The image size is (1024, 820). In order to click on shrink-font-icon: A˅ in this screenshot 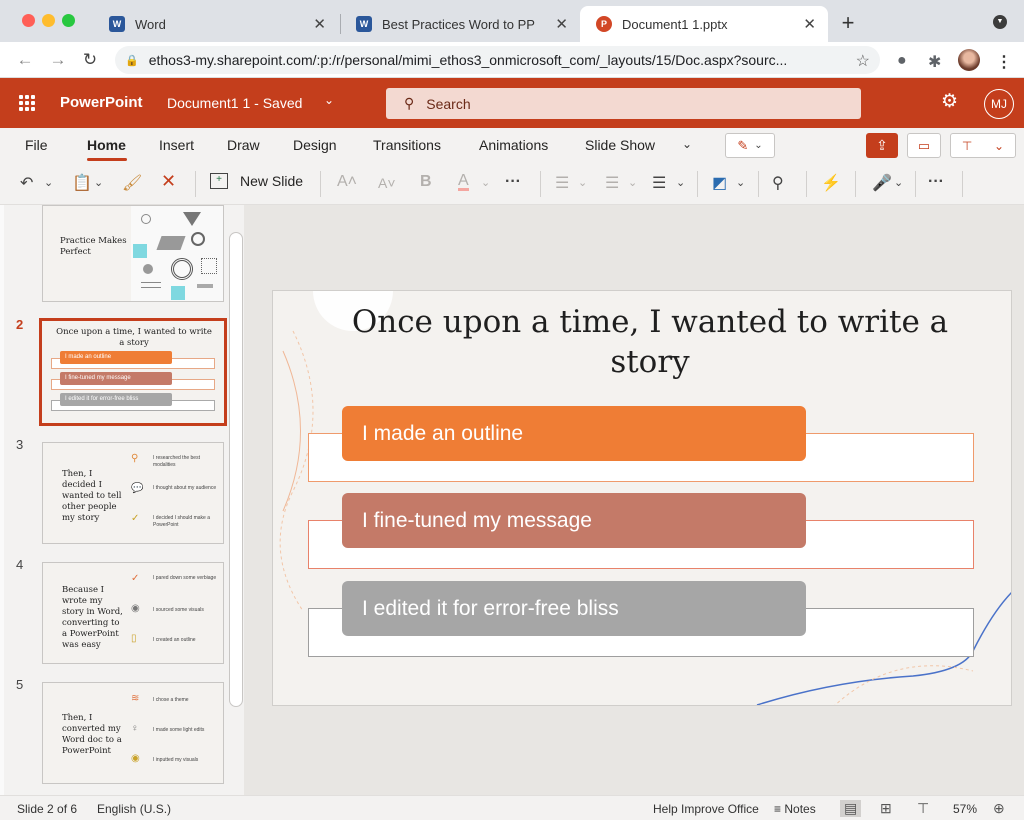, I will do `click(387, 183)`.